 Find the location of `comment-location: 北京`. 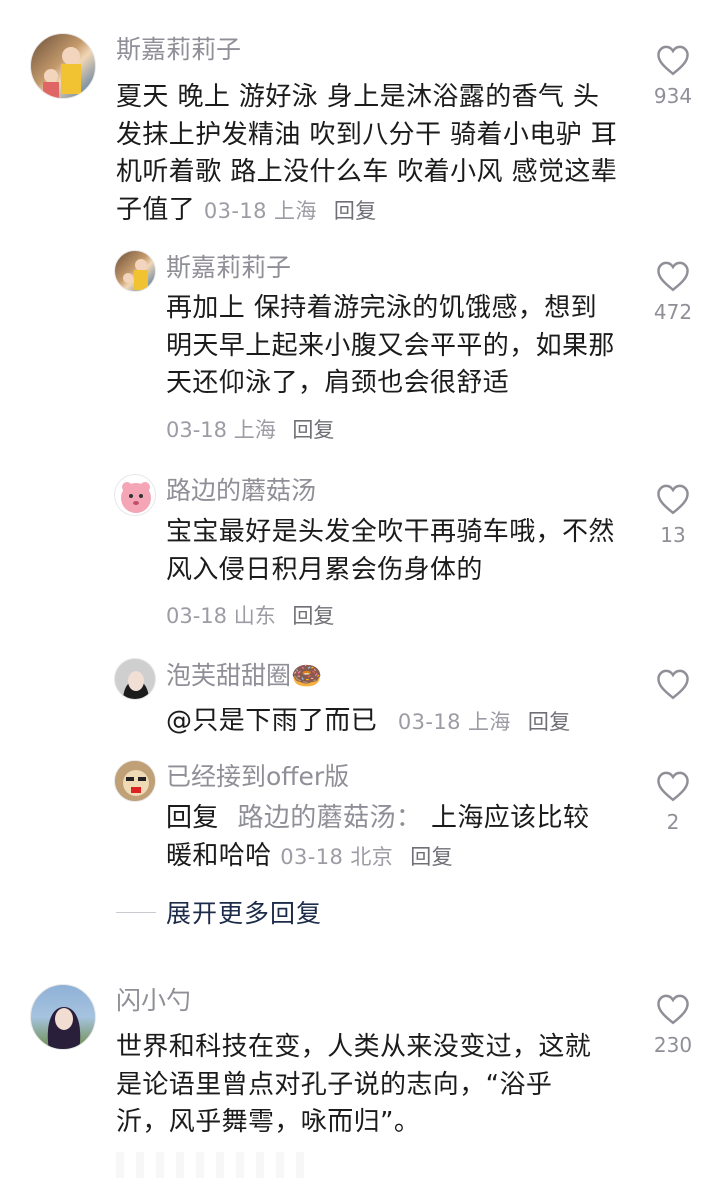

comment-location: 北京 is located at coordinates (372, 856).